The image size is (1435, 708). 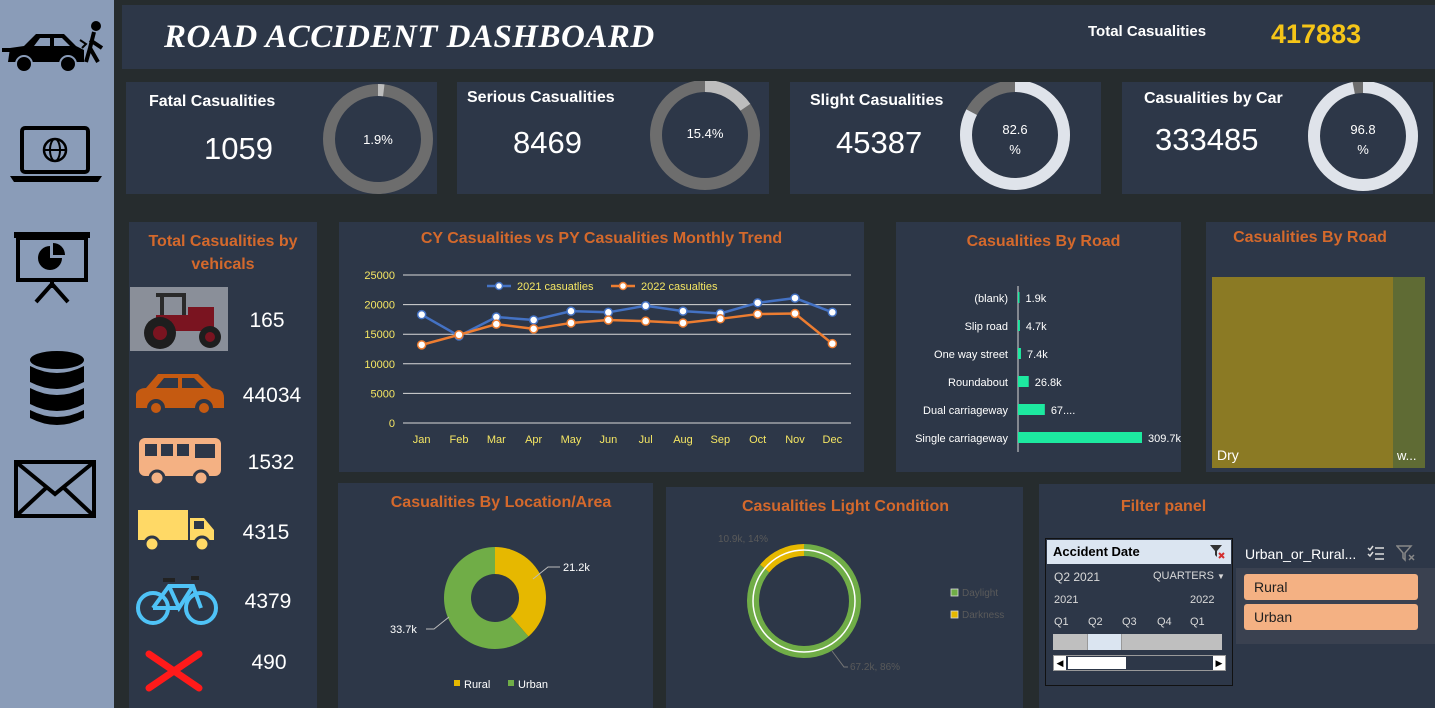 What do you see at coordinates (496, 440) in the screenshot?
I see `x-tick-label: Mar` at bounding box center [496, 440].